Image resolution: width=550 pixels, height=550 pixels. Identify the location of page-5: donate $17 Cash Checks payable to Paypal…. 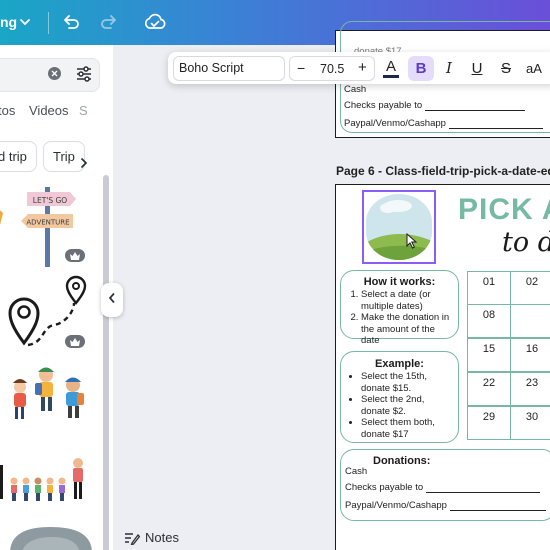
(442, 79).